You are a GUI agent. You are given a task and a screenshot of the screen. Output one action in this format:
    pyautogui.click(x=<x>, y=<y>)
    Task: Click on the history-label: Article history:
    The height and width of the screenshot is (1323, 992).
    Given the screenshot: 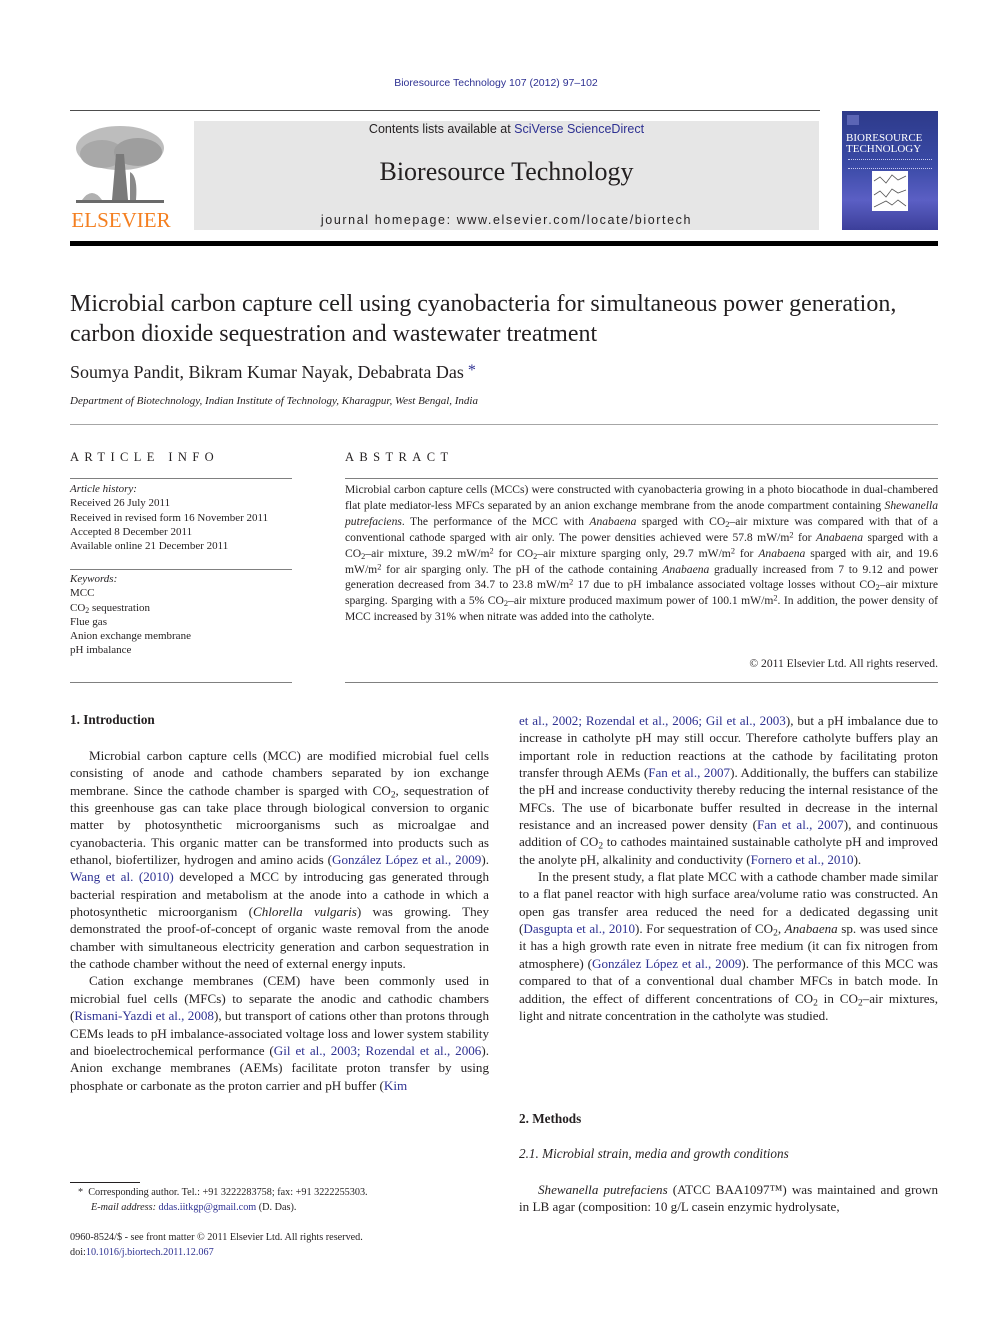 What is the action you would take?
    pyautogui.click(x=103, y=489)
    